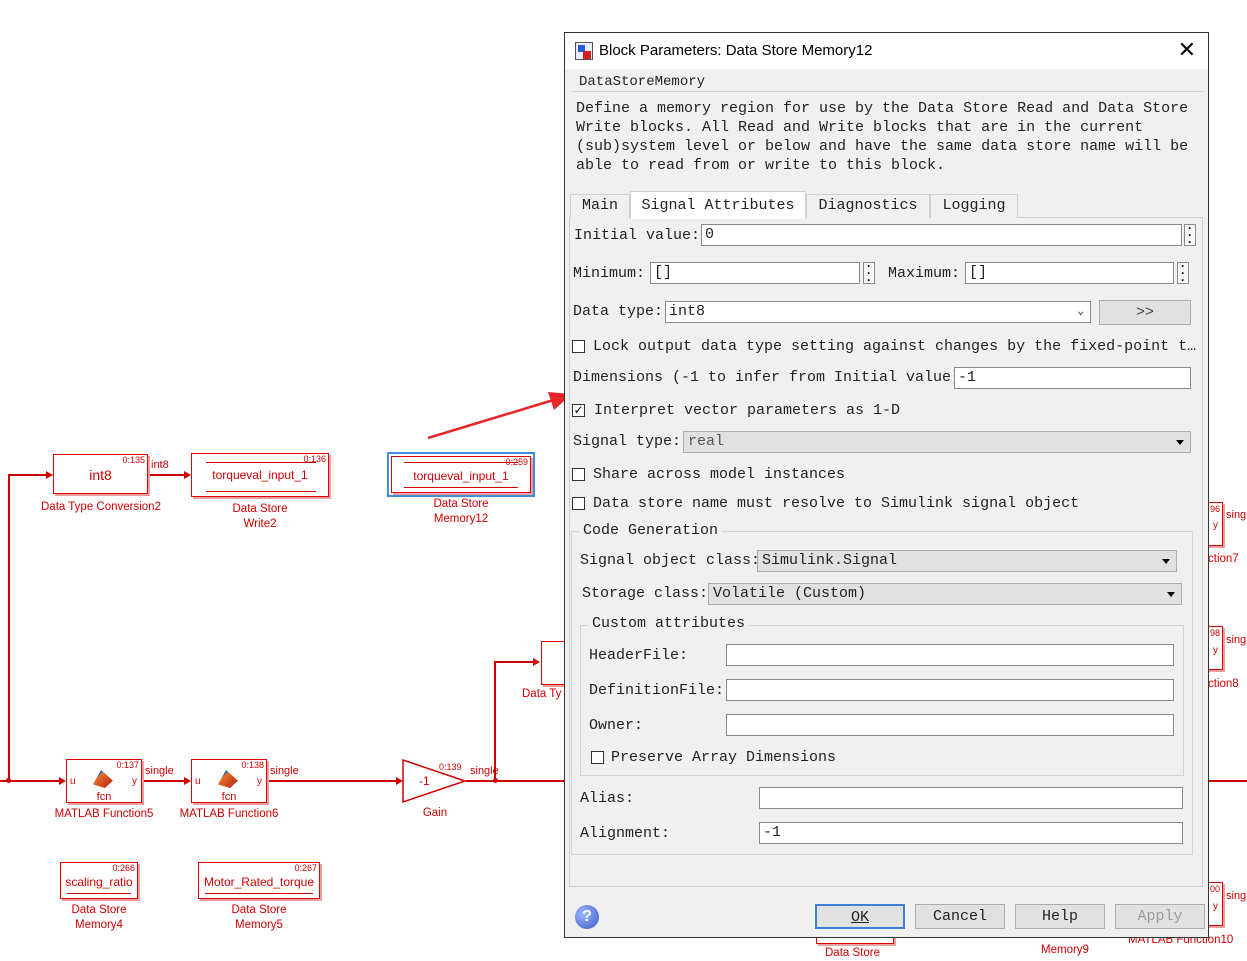 Image resolution: width=1247 pixels, height=961 pixels. I want to click on tab-diagnostics: Diagnostics, so click(868, 206).